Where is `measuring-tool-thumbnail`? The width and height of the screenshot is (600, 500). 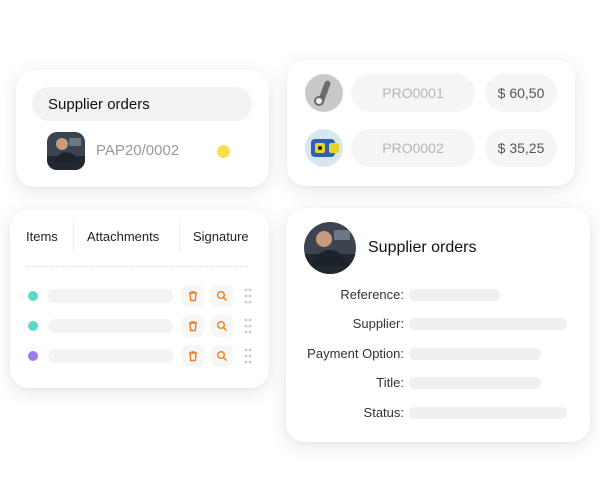 measuring-tool-thumbnail is located at coordinates (324, 148).